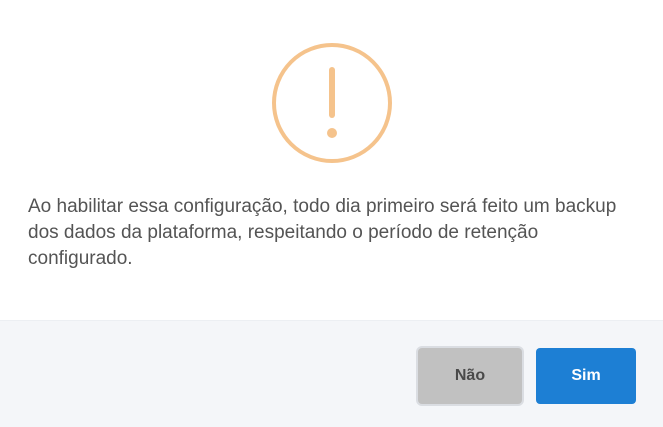 This screenshot has width=663, height=427. I want to click on warning-icon, so click(332, 103).